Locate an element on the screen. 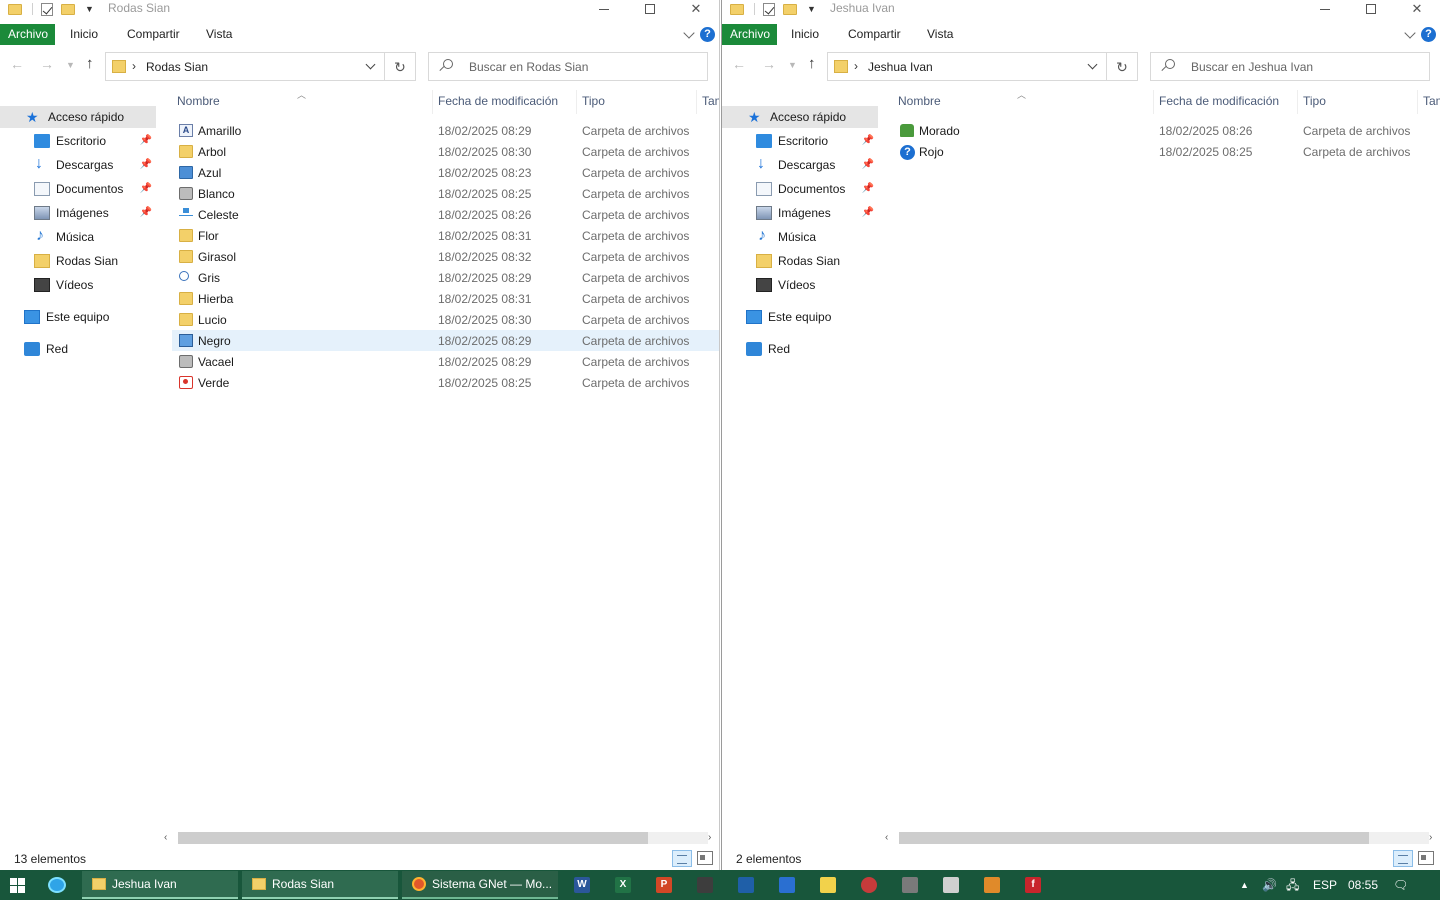  file-row: Verde 18/02/2025 08:25 Carpeta de archivos is located at coordinates (445, 382).